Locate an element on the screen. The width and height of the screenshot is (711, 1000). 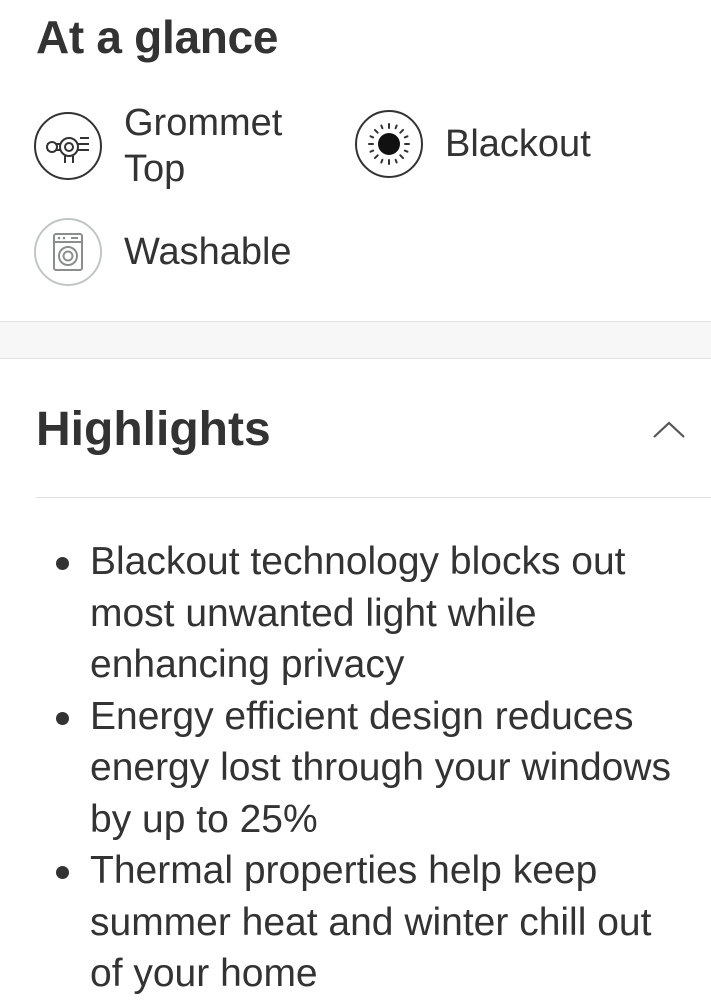
feature-blackout: Blackout is located at coordinates (473, 144).